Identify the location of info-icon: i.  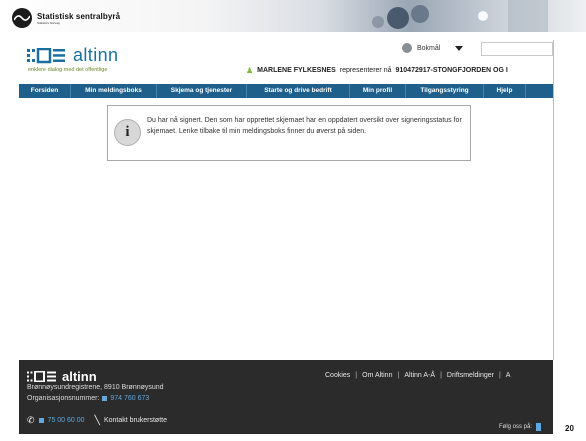
(127, 132).